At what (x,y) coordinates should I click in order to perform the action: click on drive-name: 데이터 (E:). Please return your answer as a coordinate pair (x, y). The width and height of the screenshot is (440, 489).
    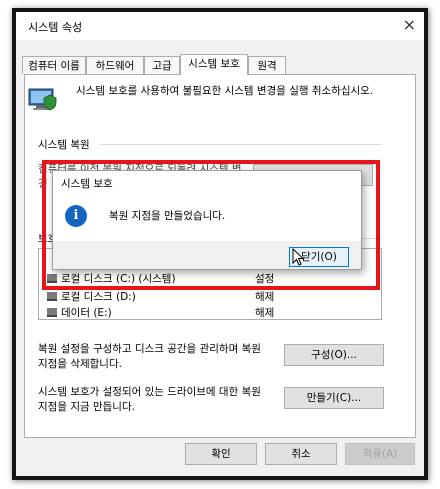
    Looking at the image, I should click on (86, 313).